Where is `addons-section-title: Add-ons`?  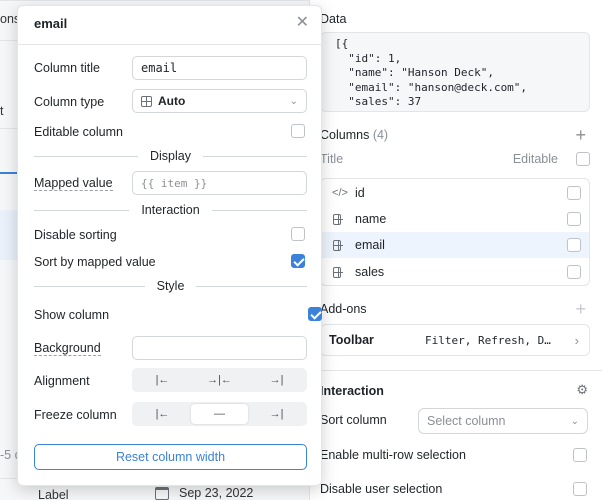 addons-section-title: Add-ons is located at coordinates (343, 309).